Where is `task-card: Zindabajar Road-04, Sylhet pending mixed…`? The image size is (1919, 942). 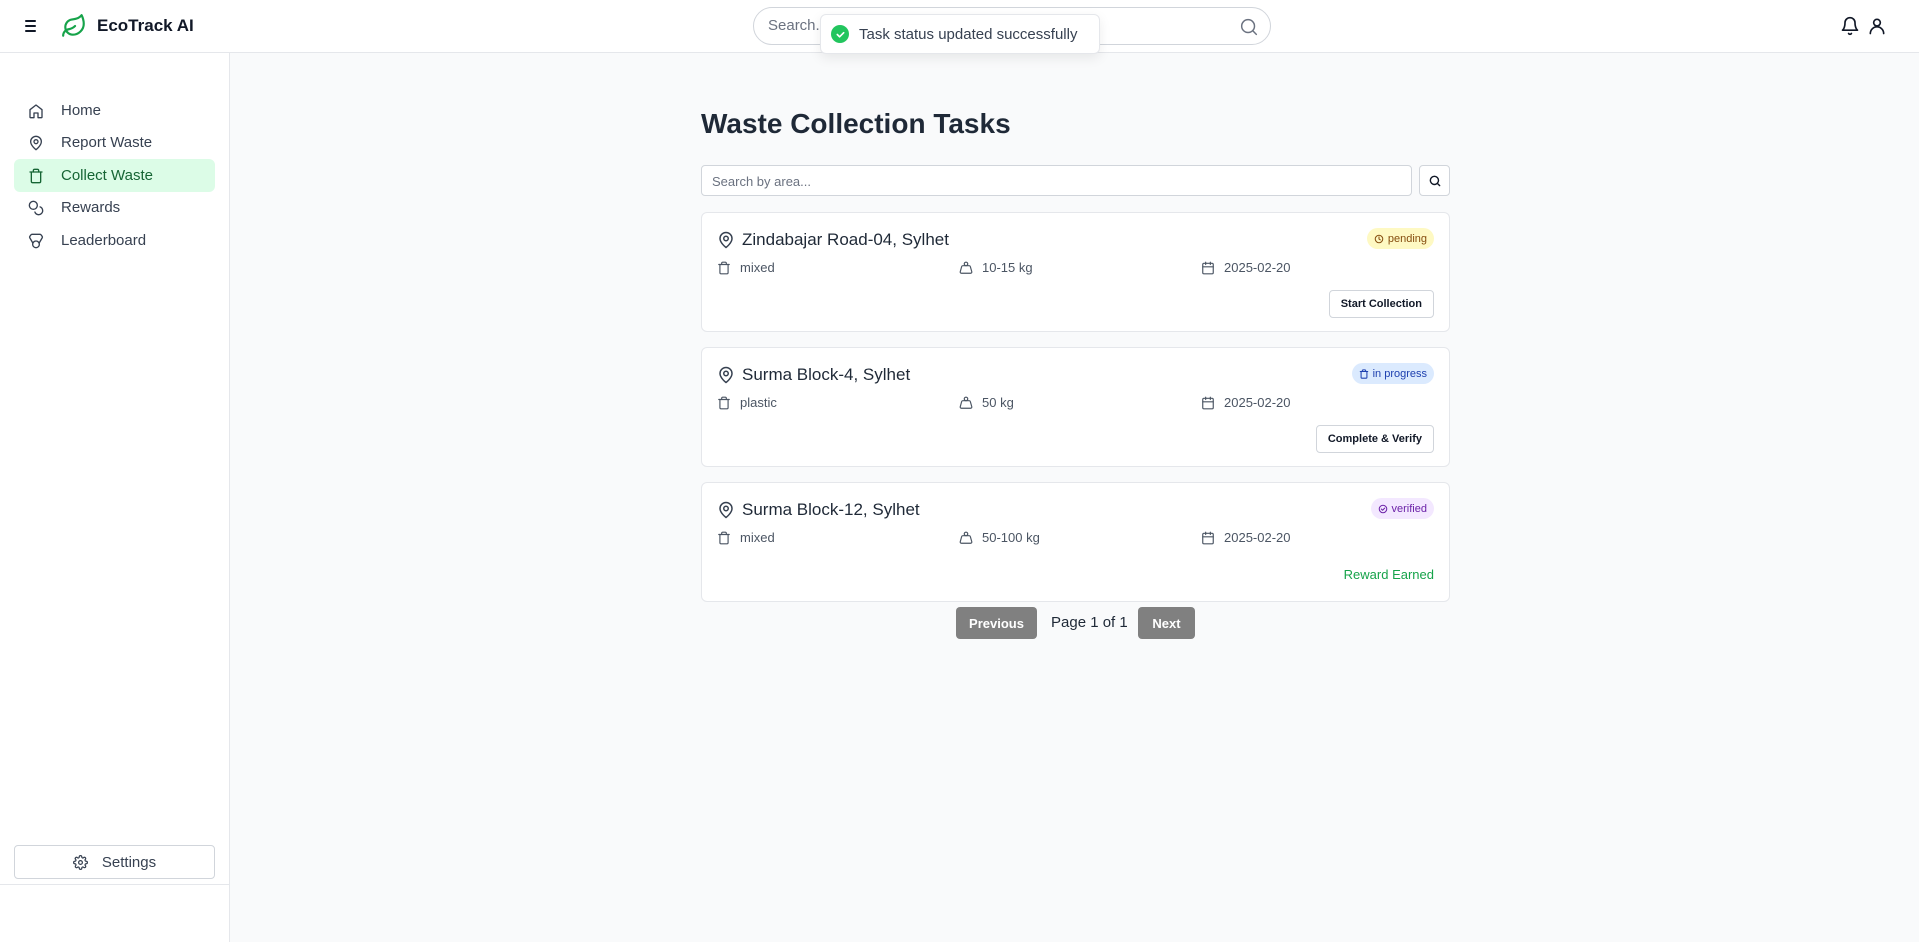 task-card: Zindabajar Road-04, Sylhet pending mixed… is located at coordinates (1075, 272).